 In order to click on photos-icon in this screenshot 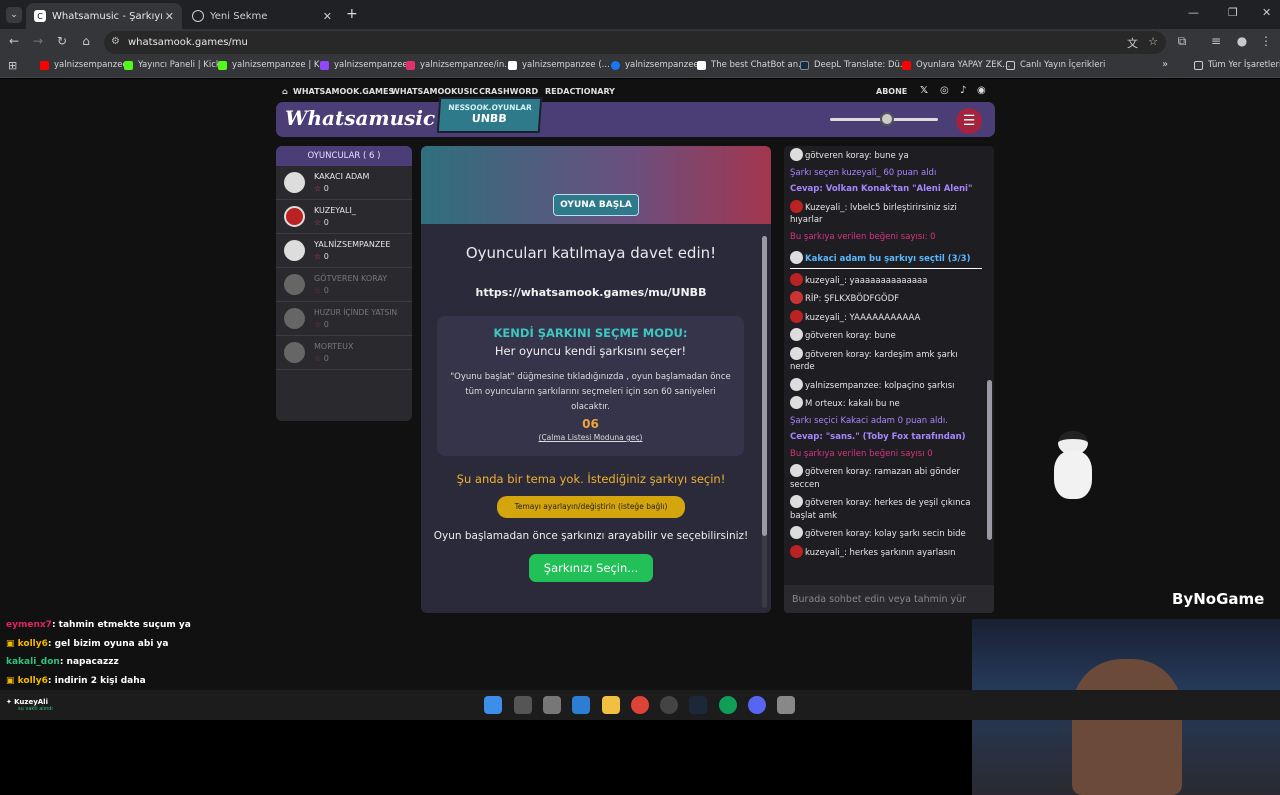, I will do `click(581, 705)`.